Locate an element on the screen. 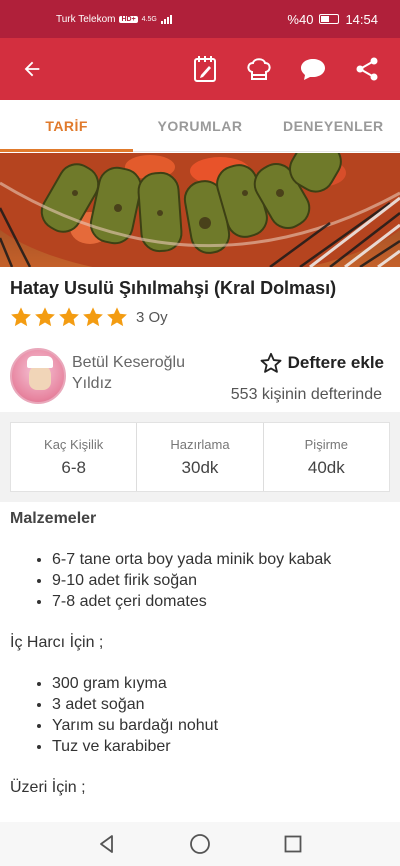  stat-prep: Hazırlama 30dk is located at coordinates (199, 457).